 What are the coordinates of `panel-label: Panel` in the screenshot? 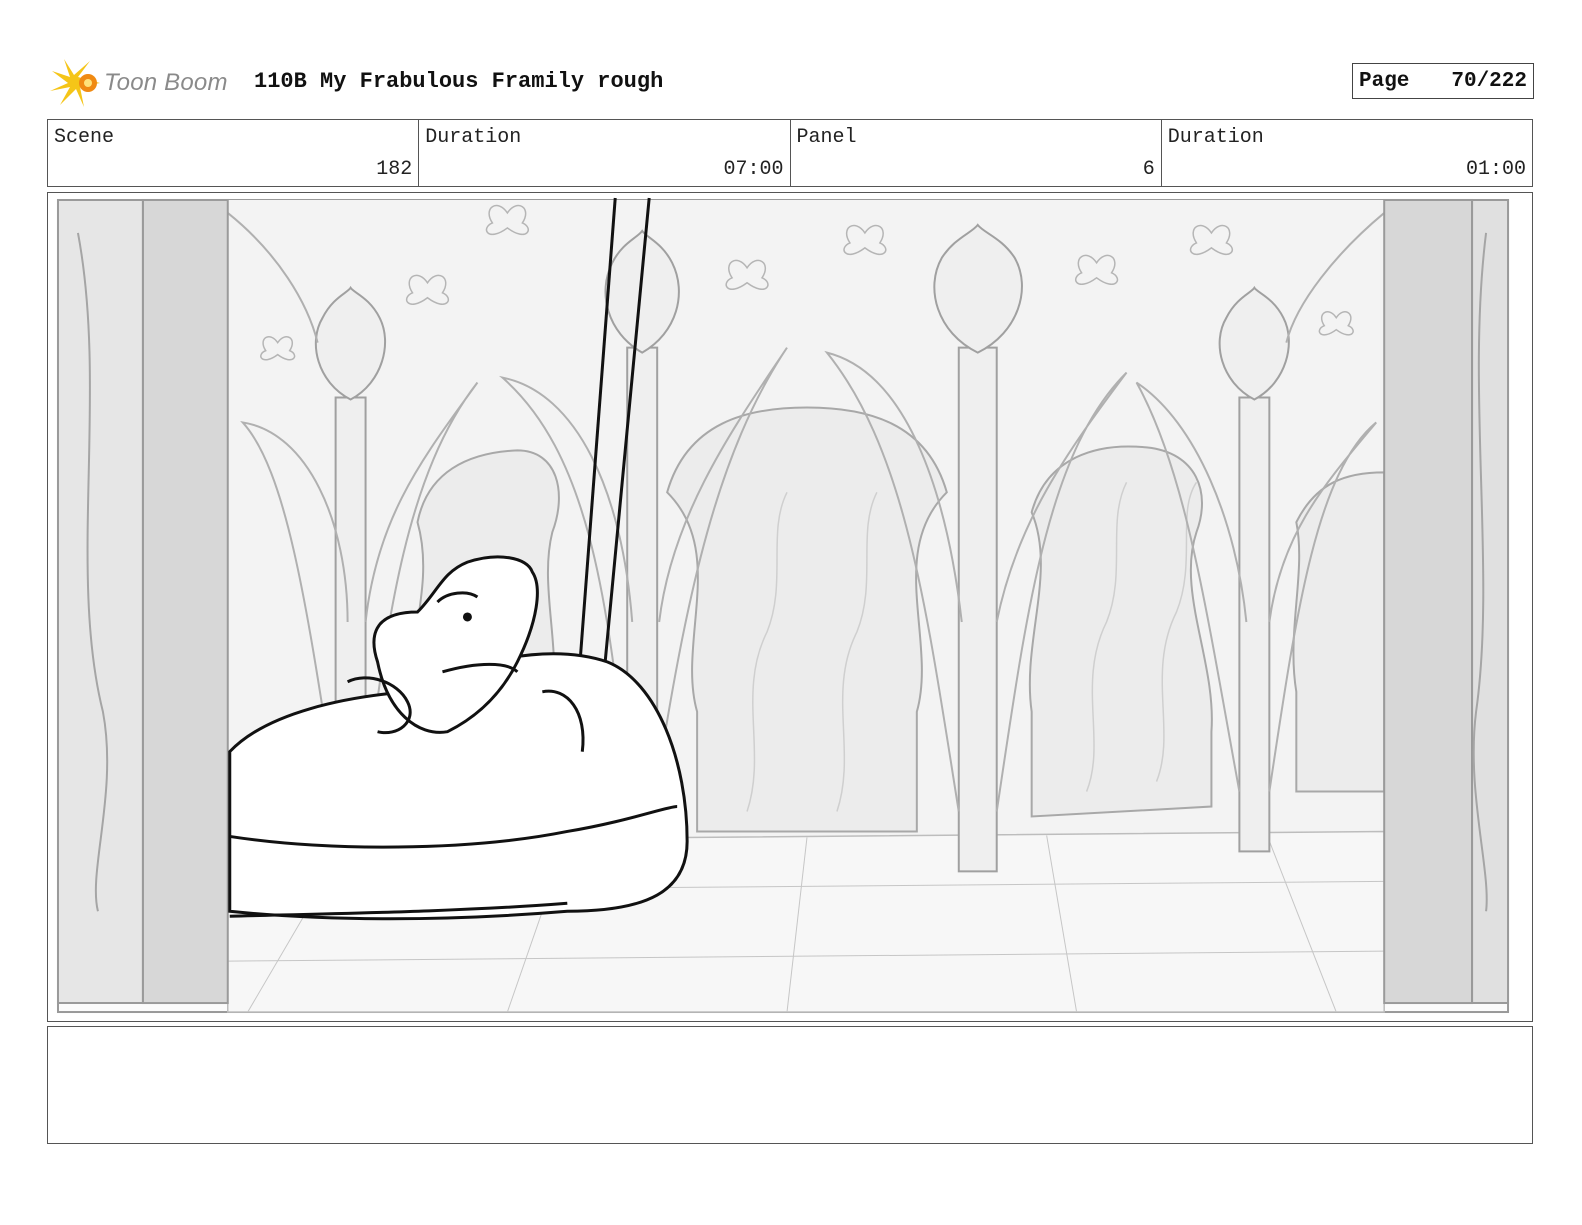 It's located at (826, 137).